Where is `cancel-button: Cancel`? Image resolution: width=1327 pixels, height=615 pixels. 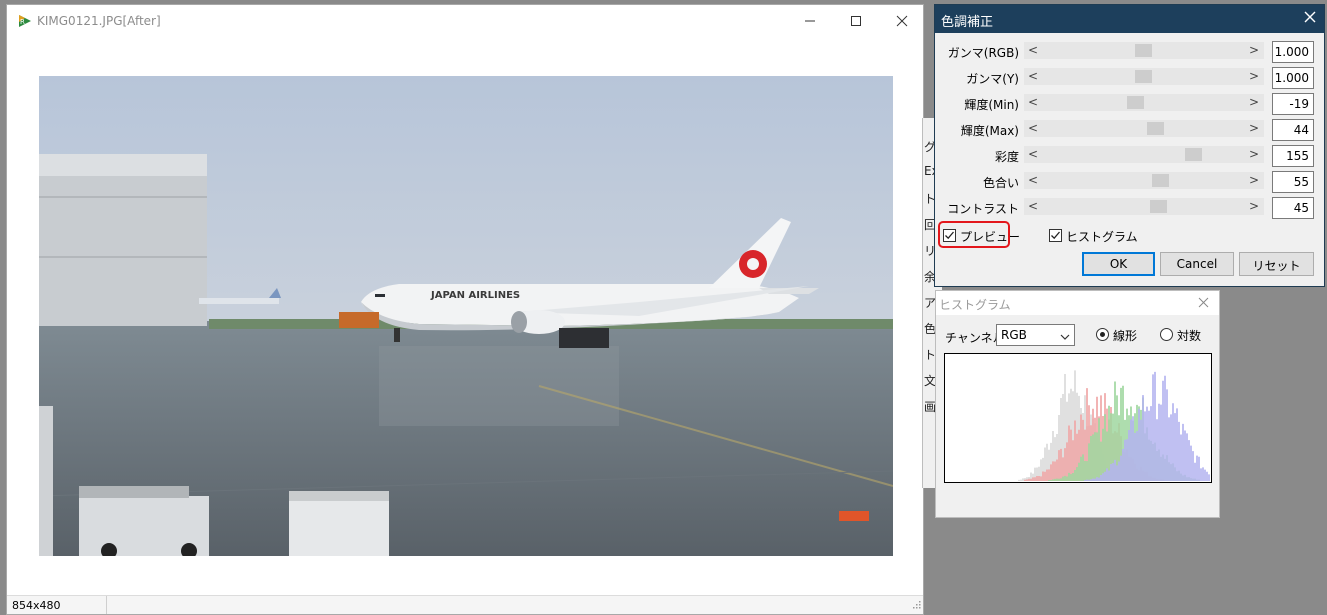
cancel-button: Cancel is located at coordinates (1197, 264).